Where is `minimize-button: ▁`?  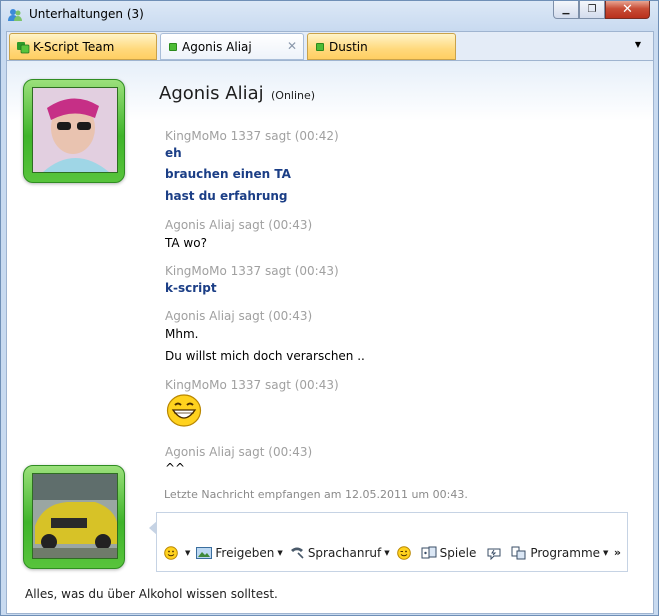 minimize-button: ▁ is located at coordinates (566, 10).